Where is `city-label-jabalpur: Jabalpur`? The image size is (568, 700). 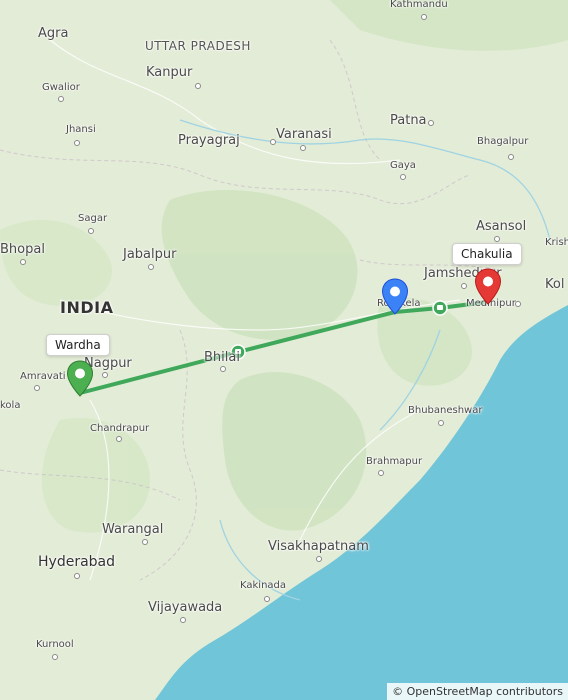
city-label-jabalpur: Jabalpur is located at coordinates (150, 254).